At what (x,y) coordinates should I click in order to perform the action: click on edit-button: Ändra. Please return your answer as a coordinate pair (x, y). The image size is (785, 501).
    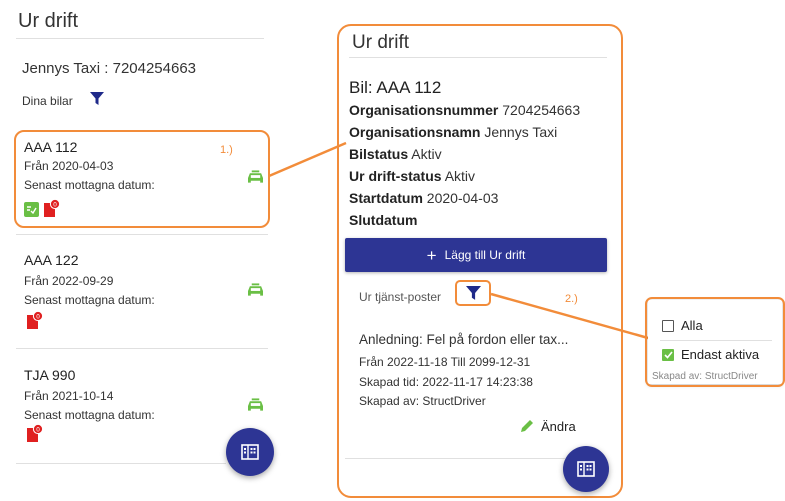
    Looking at the image, I should click on (547, 426).